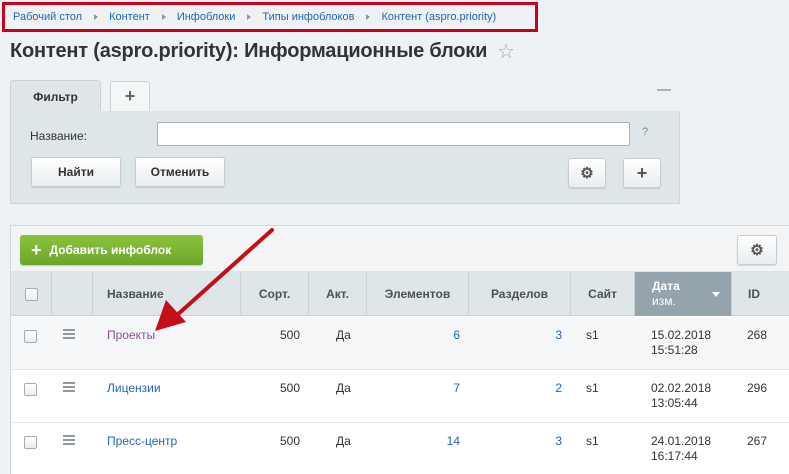  Describe the element at coordinates (602, 294) in the screenshot. I see `column-site: Сайт` at that location.